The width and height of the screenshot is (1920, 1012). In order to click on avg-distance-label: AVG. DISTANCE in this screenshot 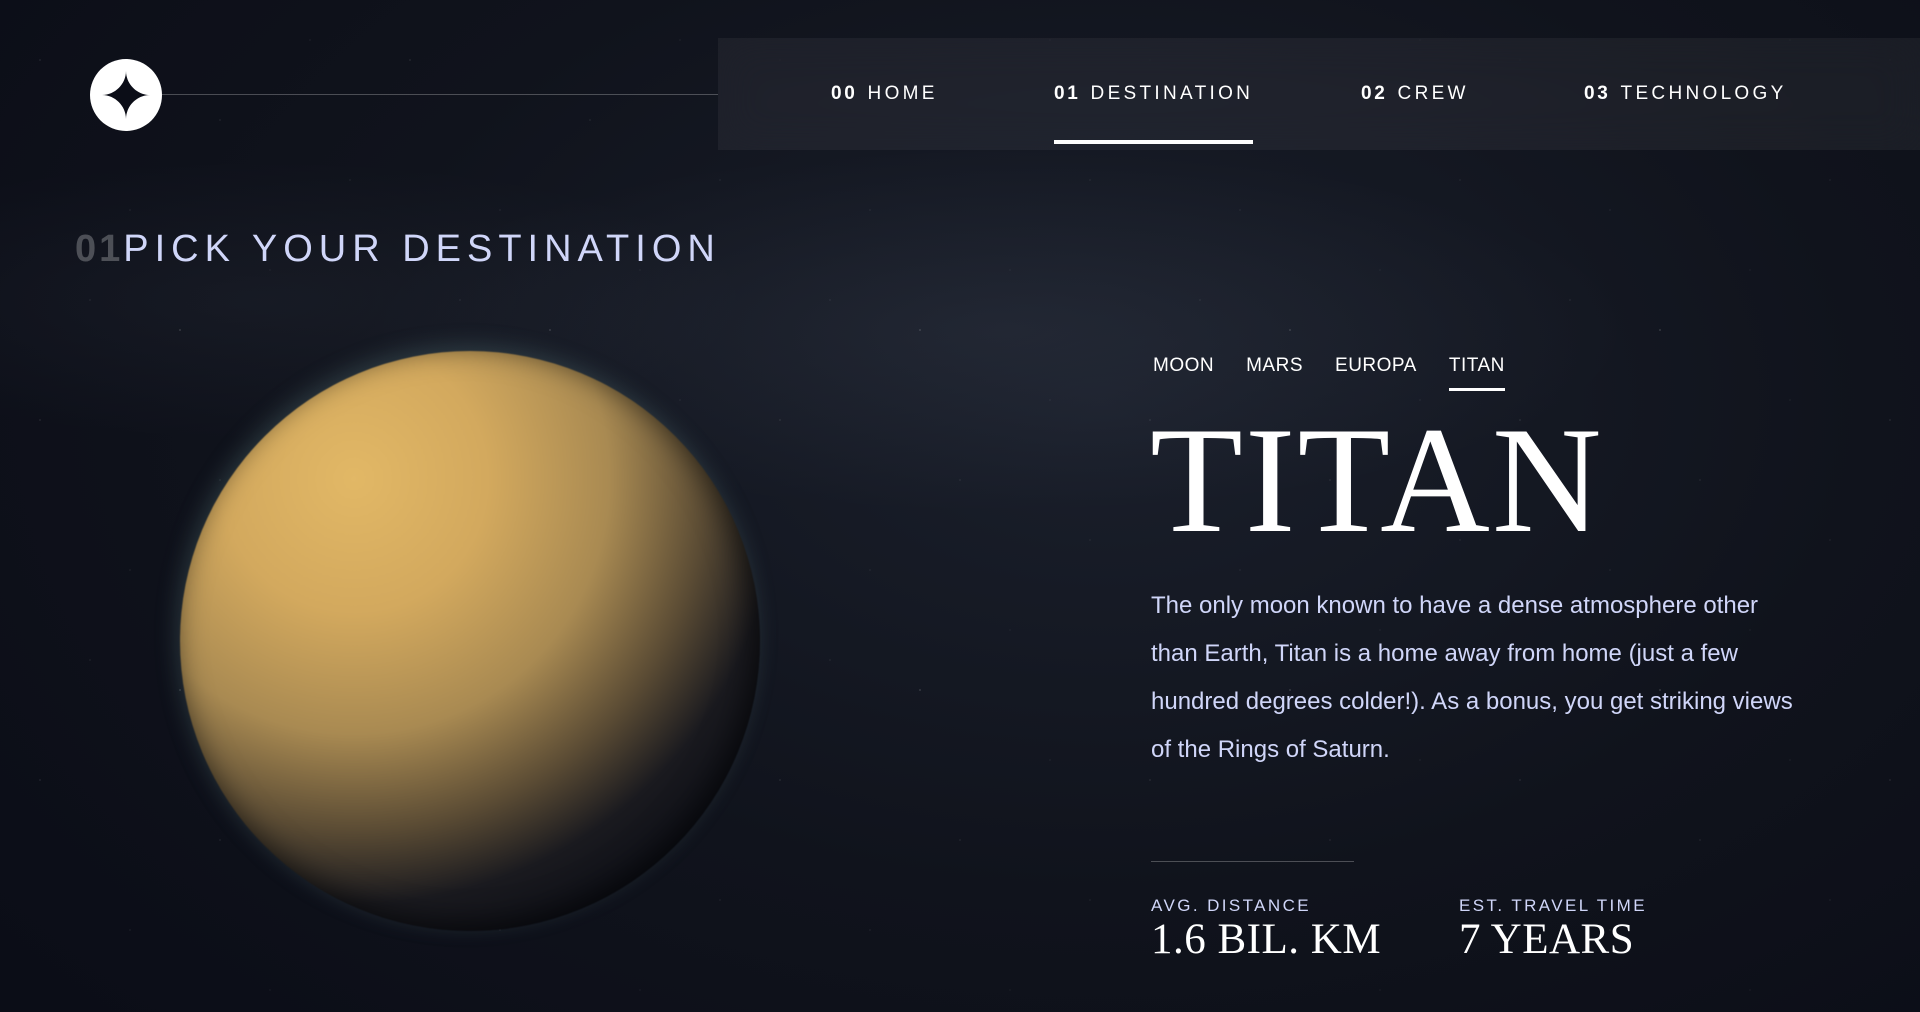, I will do `click(1231, 905)`.